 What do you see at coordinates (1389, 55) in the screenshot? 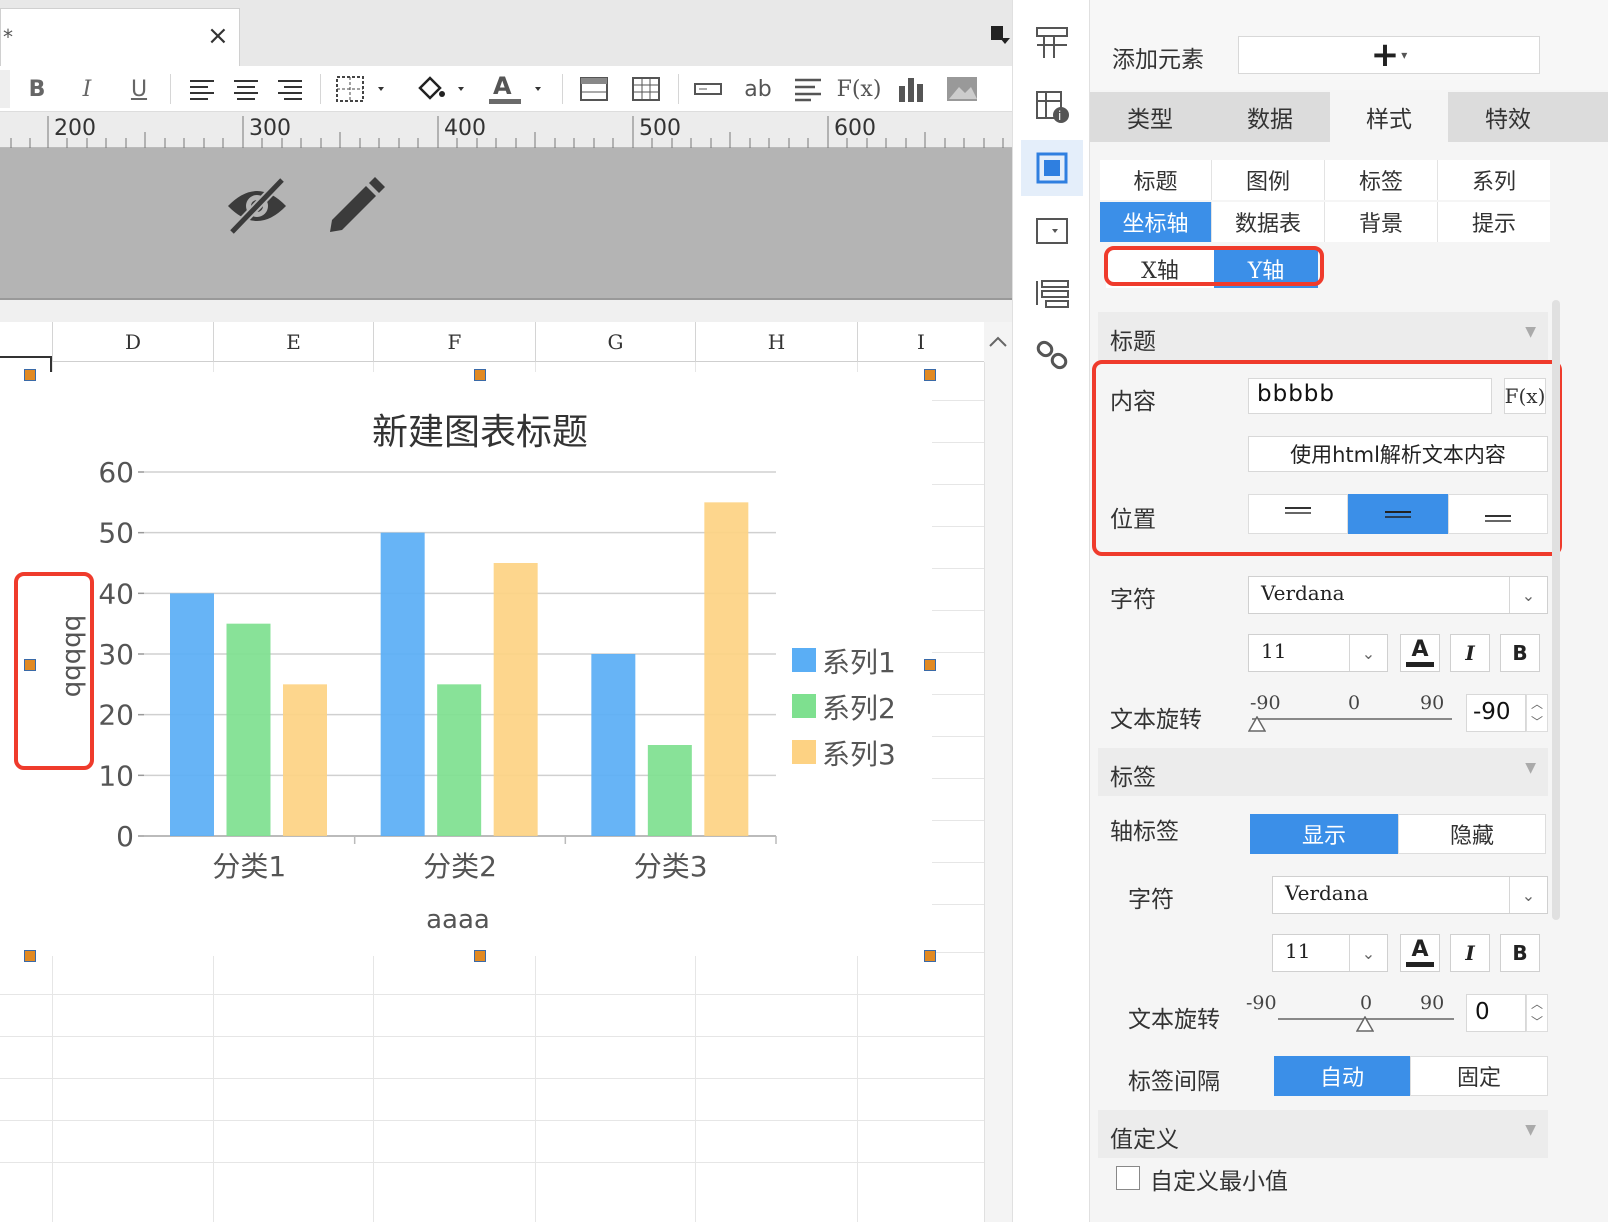
I see `add-element-button: + ▾` at bounding box center [1389, 55].